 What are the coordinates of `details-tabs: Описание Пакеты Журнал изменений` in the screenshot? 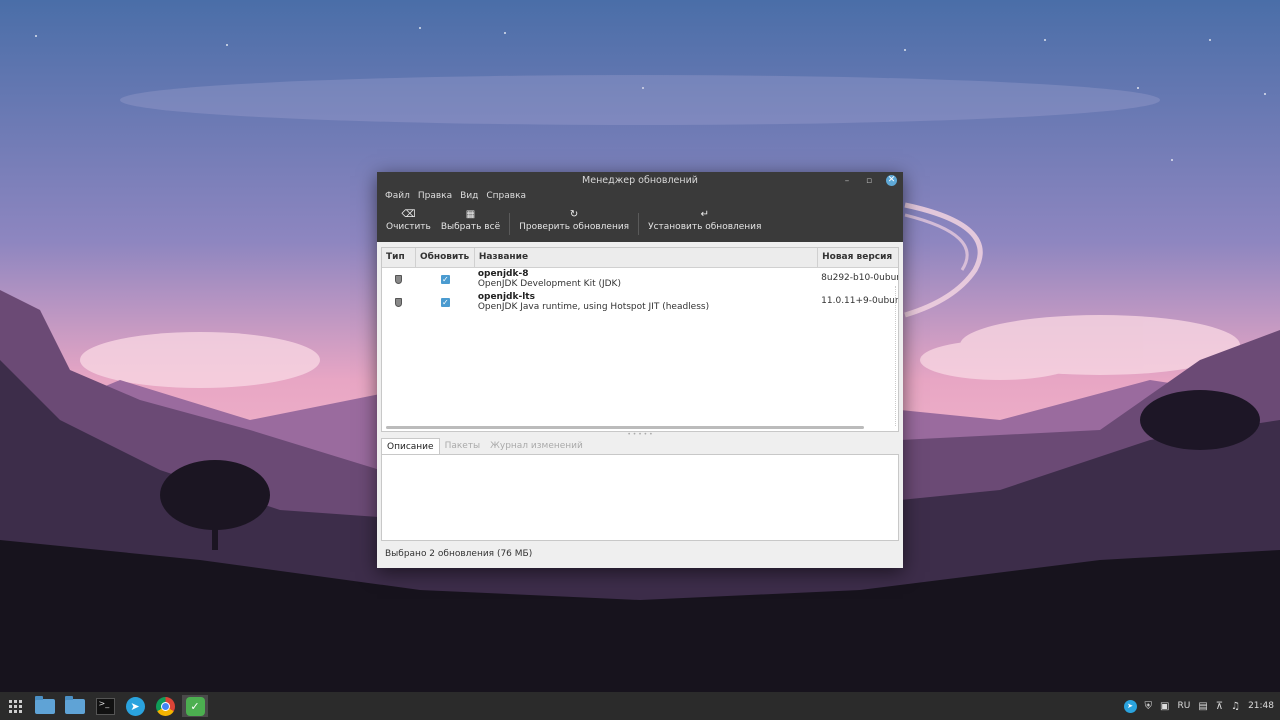 It's located at (484, 446).